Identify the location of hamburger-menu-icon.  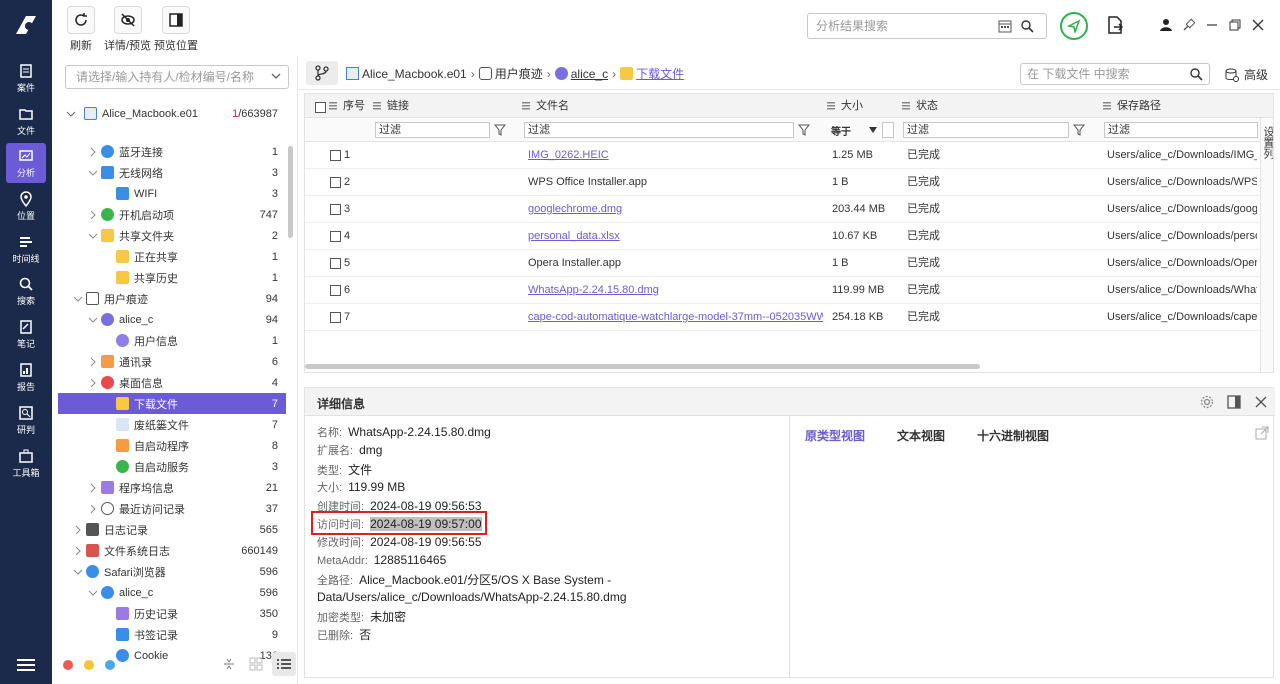
(26, 665).